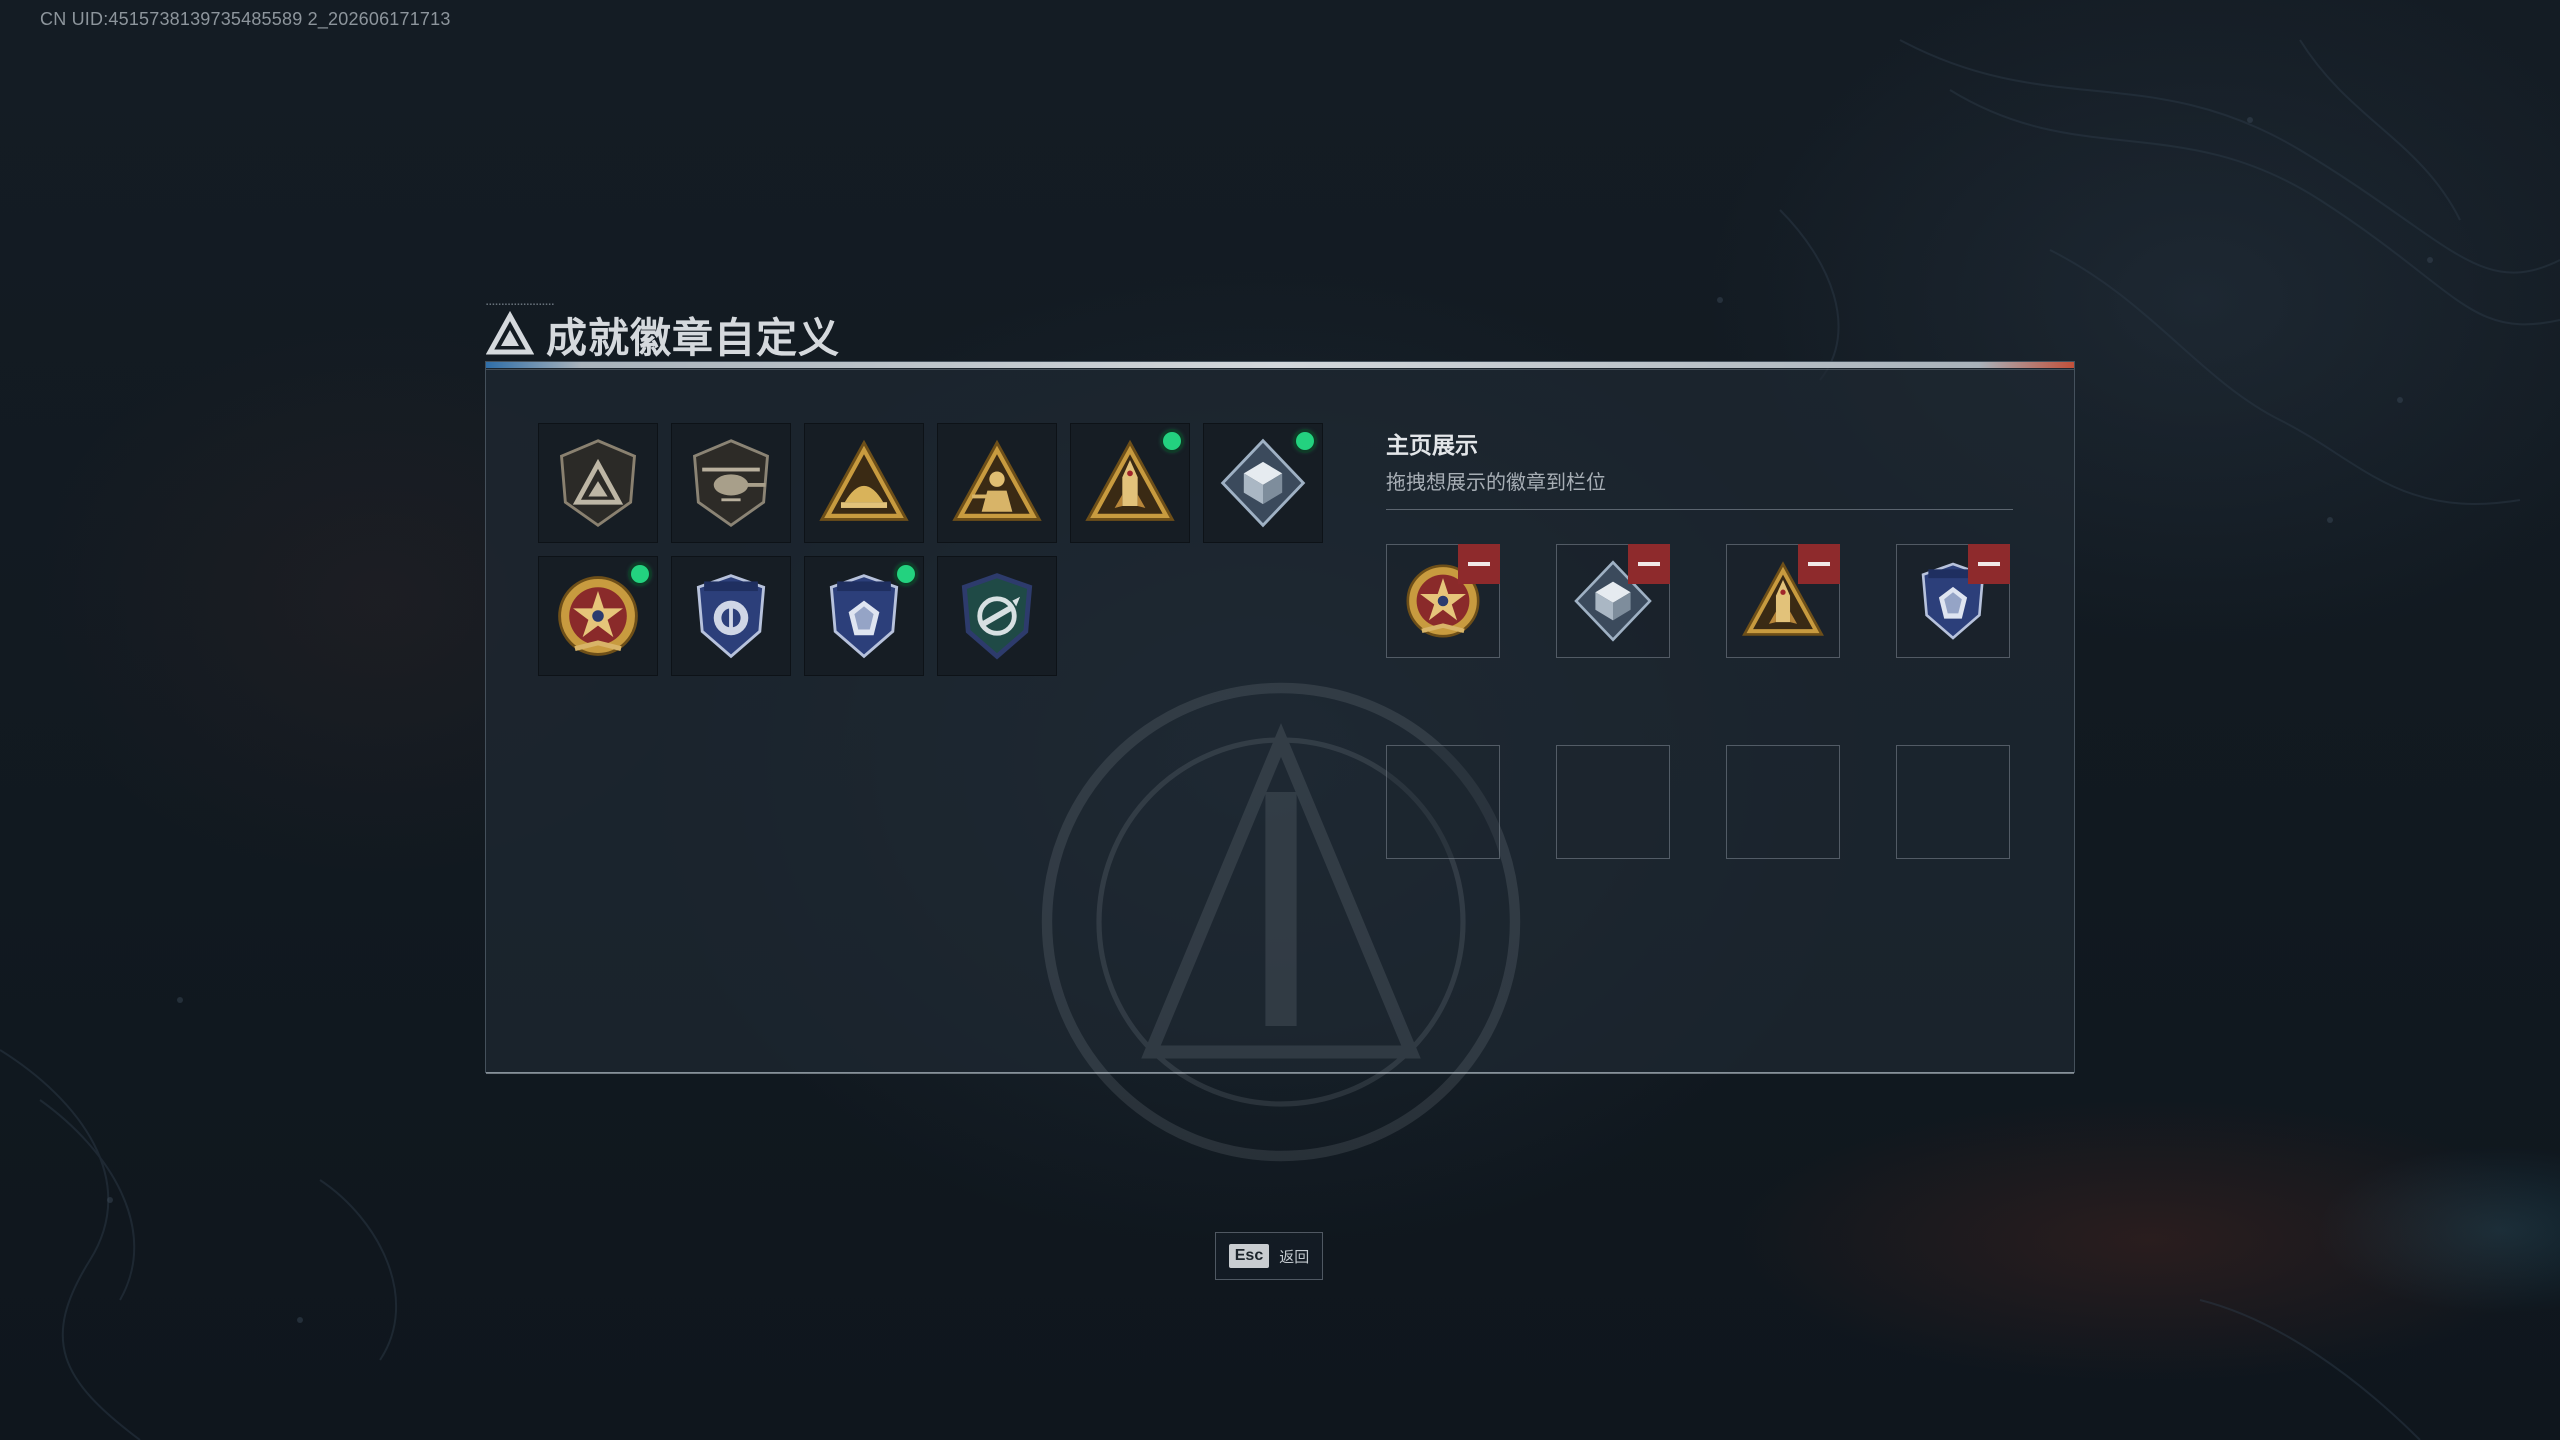 This screenshot has width=2560, height=1440. I want to click on diamond-cube-badge-icon, so click(1263, 483).